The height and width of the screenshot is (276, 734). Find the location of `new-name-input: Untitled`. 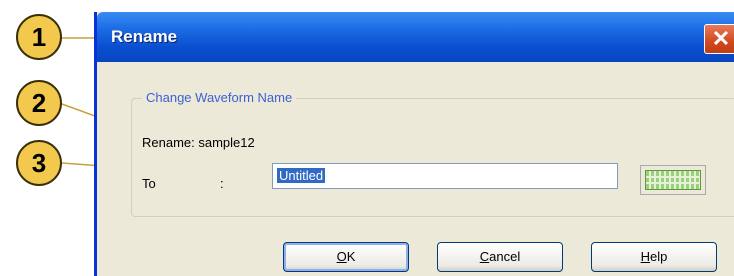

new-name-input: Untitled is located at coordinates (445, 176).